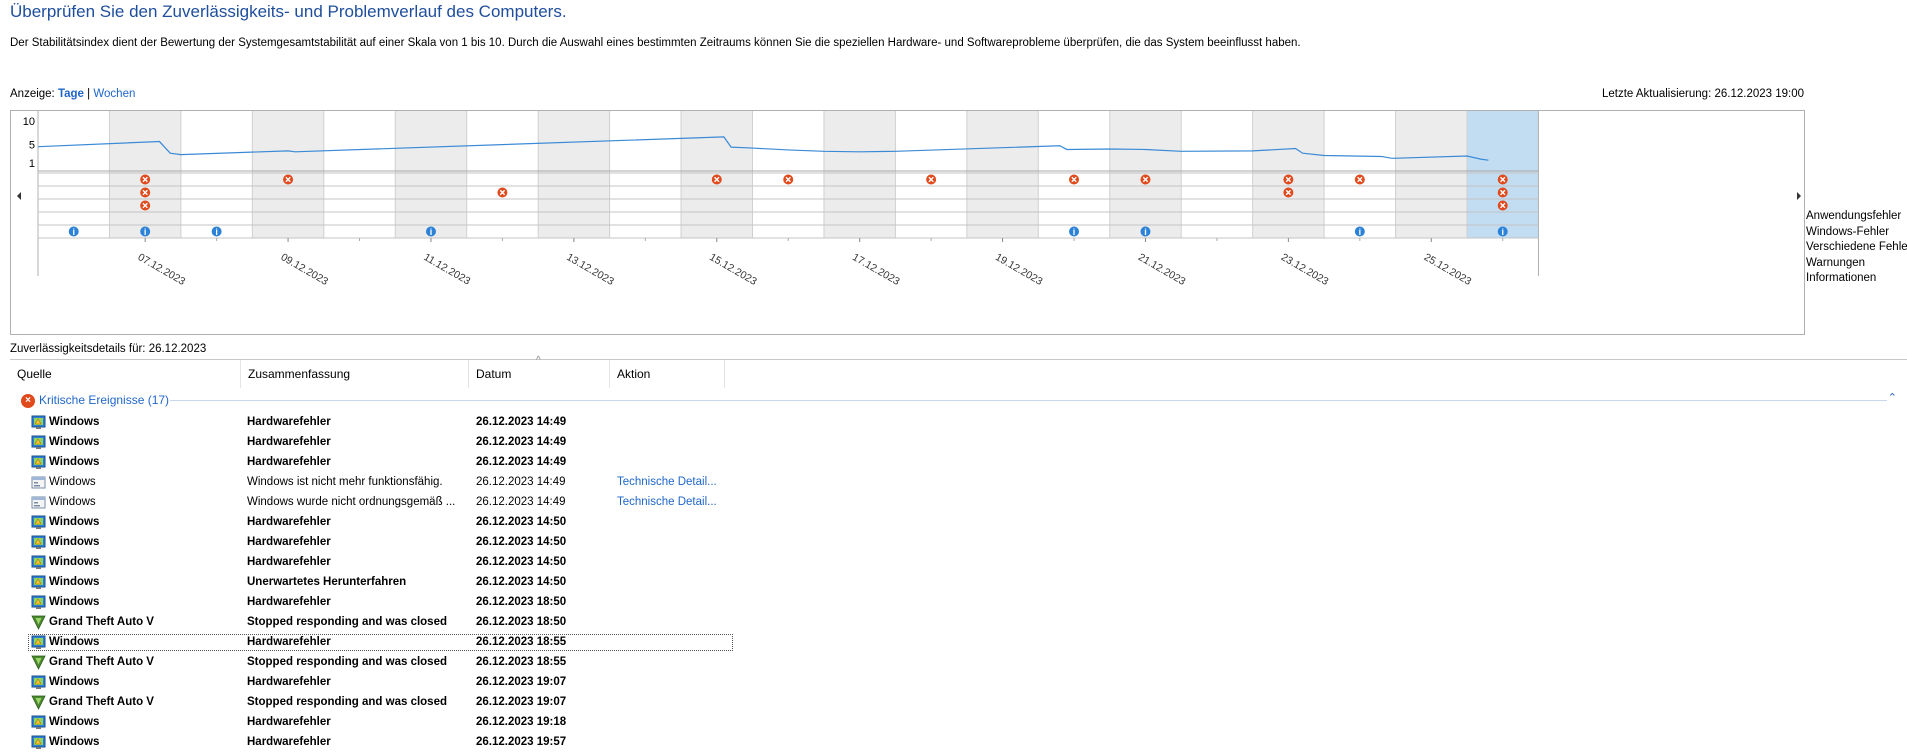  What do you see at coordinates (521, 662) in the screenshot?
I see `row-date: 26.12.2023 18:55` at bounding box center [521, 662].